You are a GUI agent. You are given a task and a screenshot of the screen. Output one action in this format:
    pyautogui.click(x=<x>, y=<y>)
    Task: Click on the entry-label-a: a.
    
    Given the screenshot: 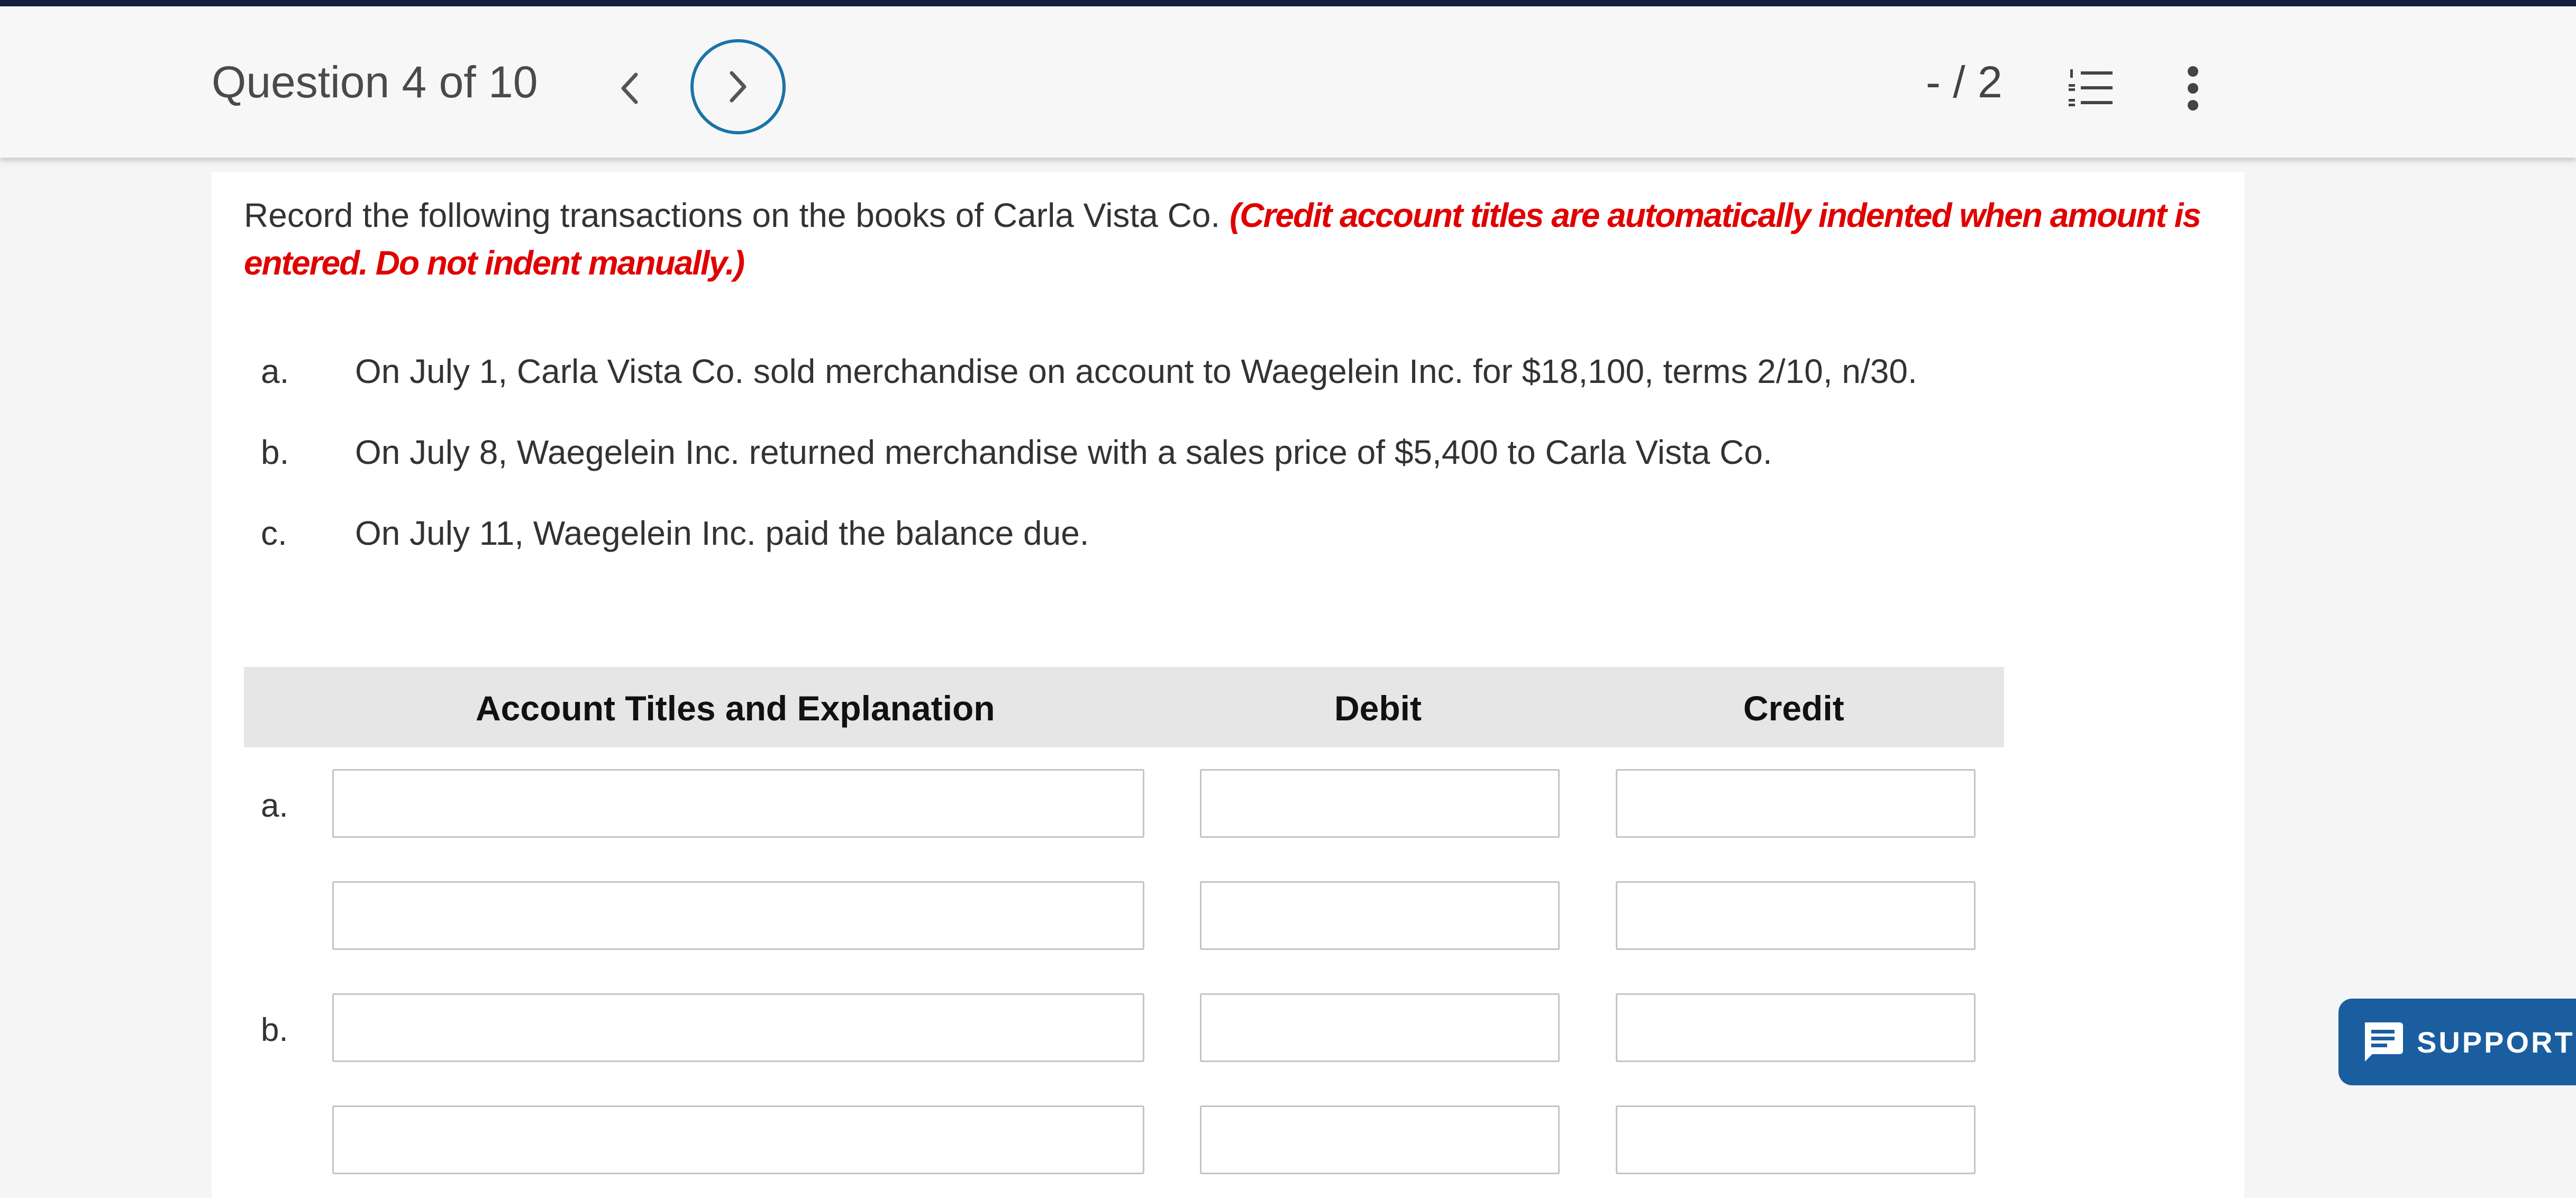 What is the action you would take?
    pyautogui.click(x=274, y=806)
    